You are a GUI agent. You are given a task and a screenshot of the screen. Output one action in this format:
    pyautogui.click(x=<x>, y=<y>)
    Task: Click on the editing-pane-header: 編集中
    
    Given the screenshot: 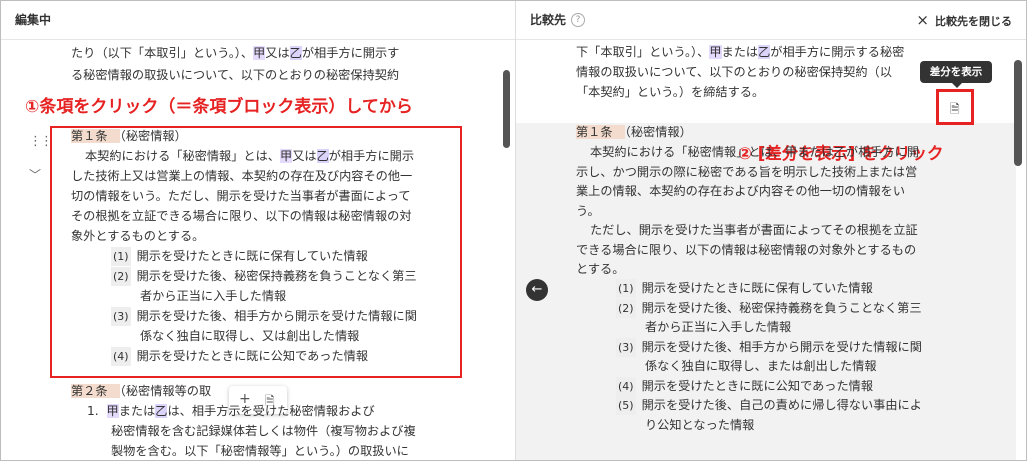 What is the action you would take?
    pyautogui.click(x=258, y=20)
    